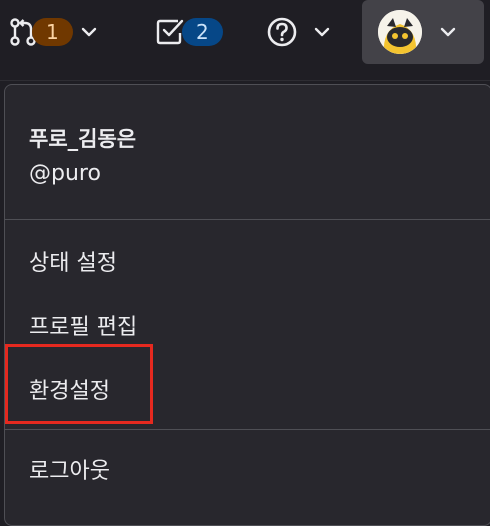 The image size is (490, 526). I want to click on todo-count-badge: 2, so click(202, 32).